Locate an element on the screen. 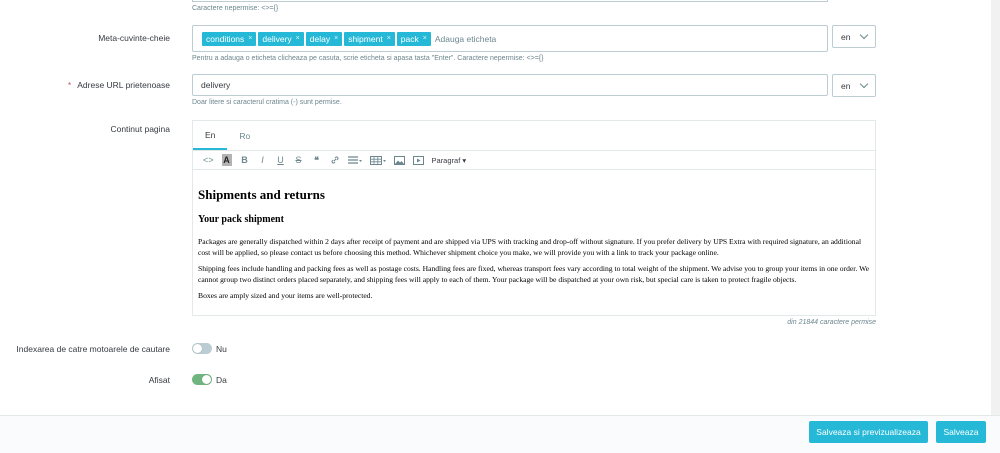  friendly-url-language-select: en is located at coordinates (854, 85).